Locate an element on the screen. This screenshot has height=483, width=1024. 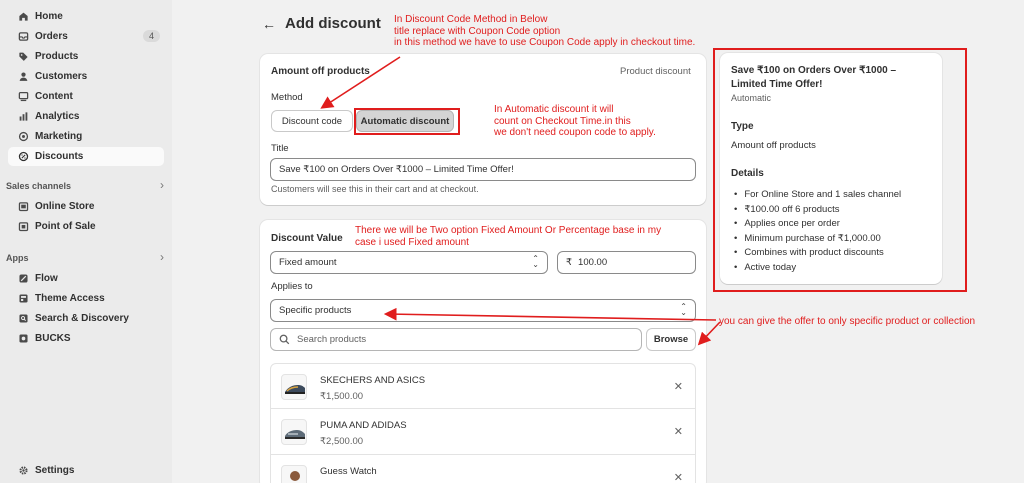
sidebar-item-label: Analytics is located at coordinates (57, 116).